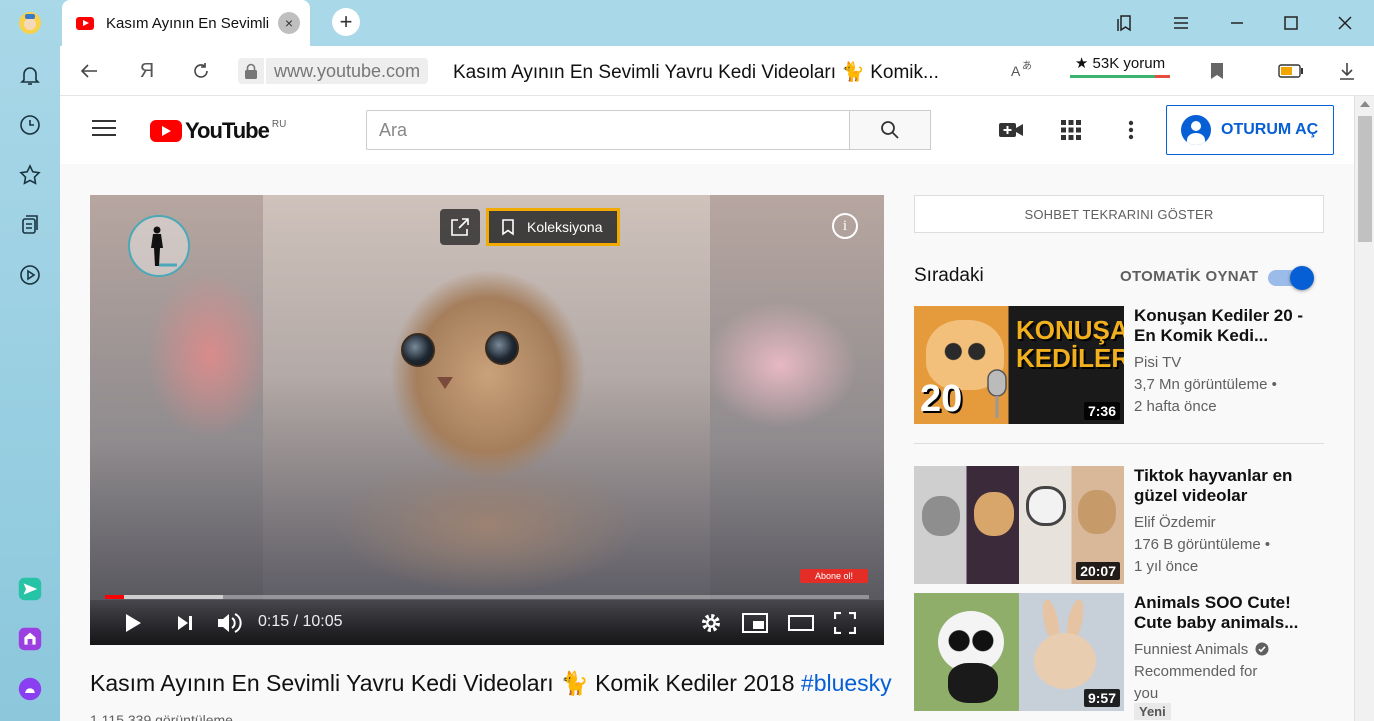  What do you see at coordinates (1027, 66) in the screenshot?
I see `svg-text: あ` at bounding box center [1027, 66].